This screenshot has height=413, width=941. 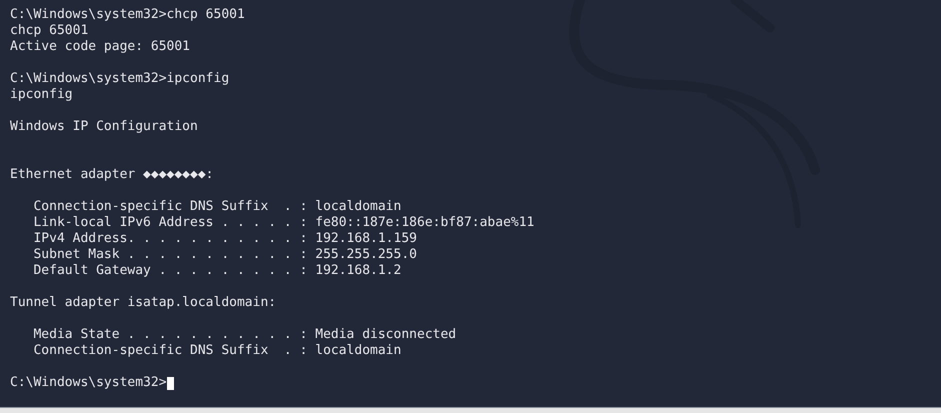 What do you see at coordinates (224, 239) in the screenshot?
I see `terminal-line: IPv4 Address. . . . . . . . . . . : 192.168.1.159` at bounding box center [224, 239].